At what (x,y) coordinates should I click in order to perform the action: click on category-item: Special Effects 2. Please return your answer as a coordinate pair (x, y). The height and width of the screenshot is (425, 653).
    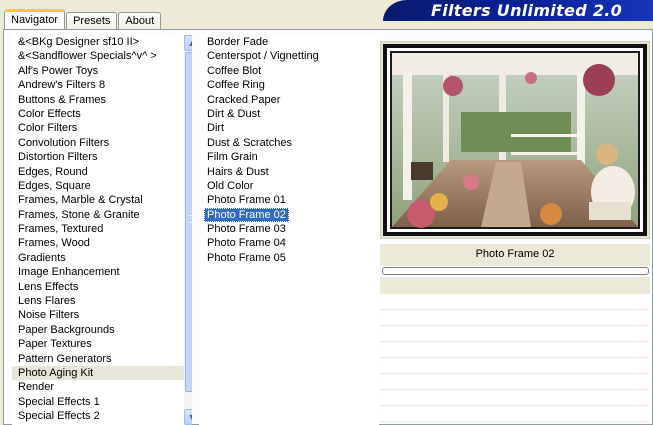
    Looking at the image, I should click on (102, 416).